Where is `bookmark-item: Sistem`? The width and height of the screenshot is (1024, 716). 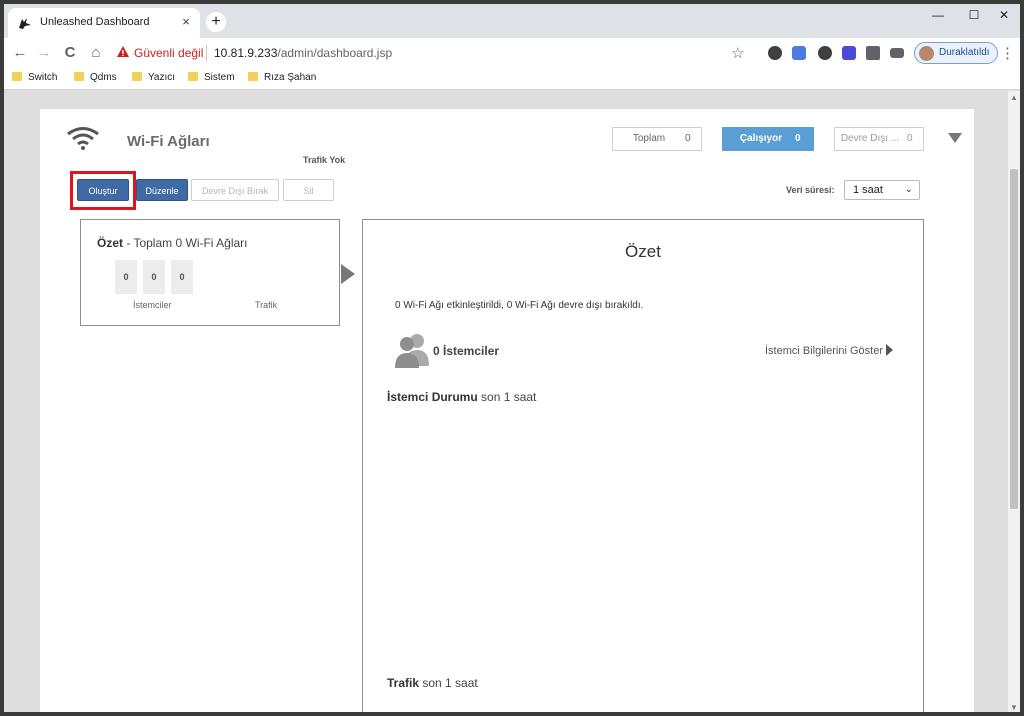 bookmark-item: Sistem is located at coordinates (211, 79).